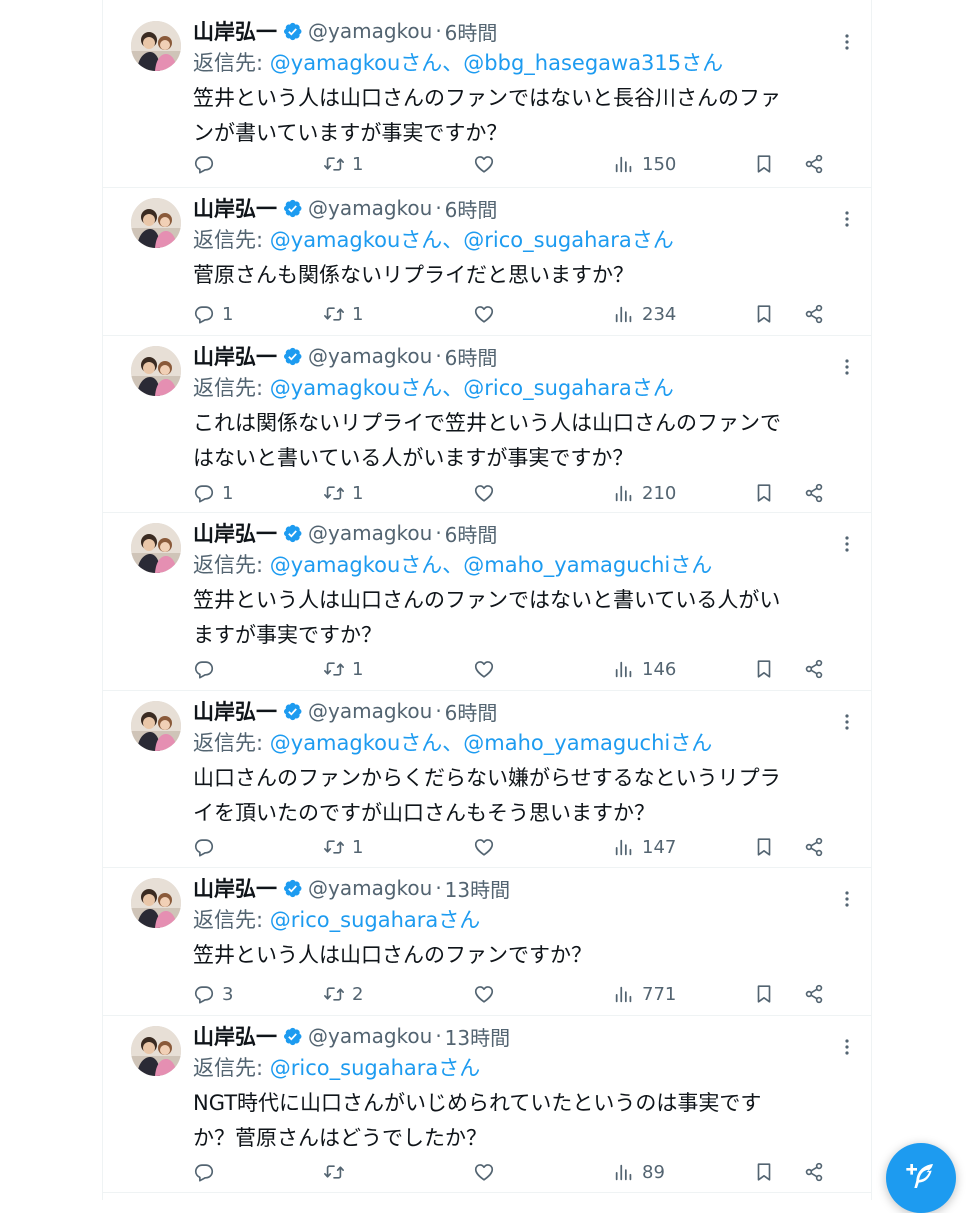 This screenshot has height=1213, width=973. Describe the element at coordinates (213, 994) in the screenshot. I see `reply-button: 3` at that location.